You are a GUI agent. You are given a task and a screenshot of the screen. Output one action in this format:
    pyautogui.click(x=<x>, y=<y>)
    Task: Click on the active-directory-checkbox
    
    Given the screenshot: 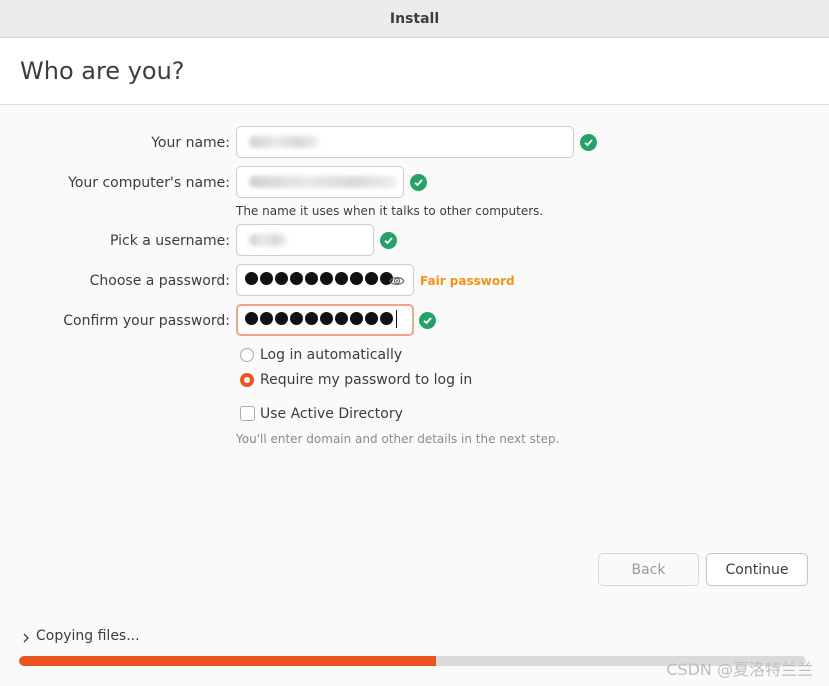 What is the action you would take?
    pyautogui.click(x=247, y=413)
    